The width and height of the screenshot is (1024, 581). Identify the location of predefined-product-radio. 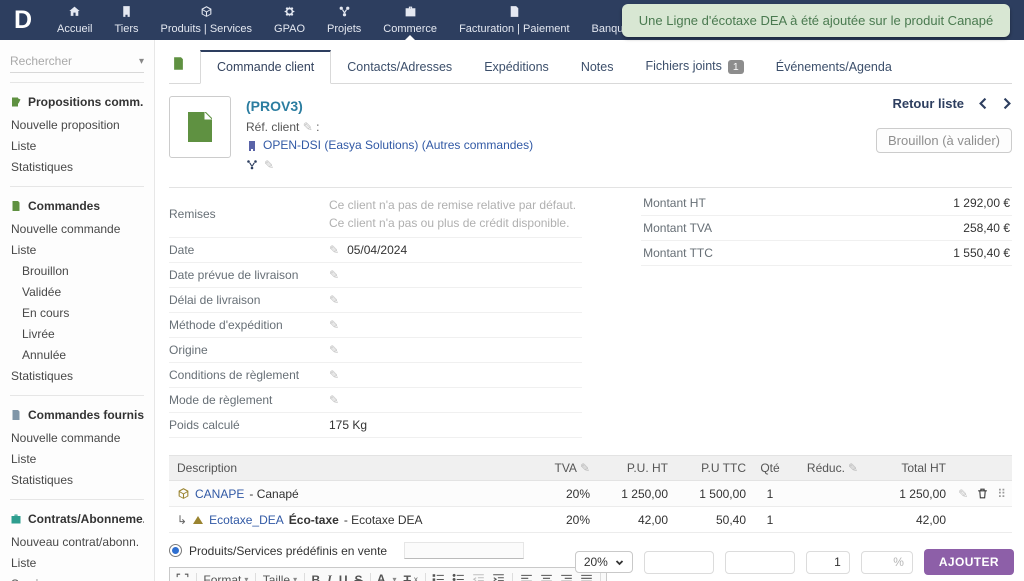
(175, 551).